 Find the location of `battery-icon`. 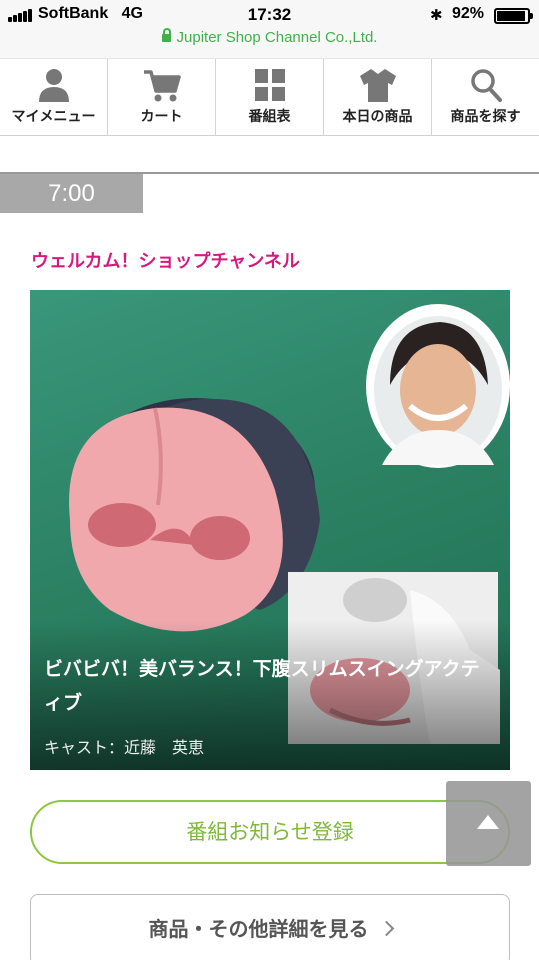

battery-icon is located at coordinates (513, 16).